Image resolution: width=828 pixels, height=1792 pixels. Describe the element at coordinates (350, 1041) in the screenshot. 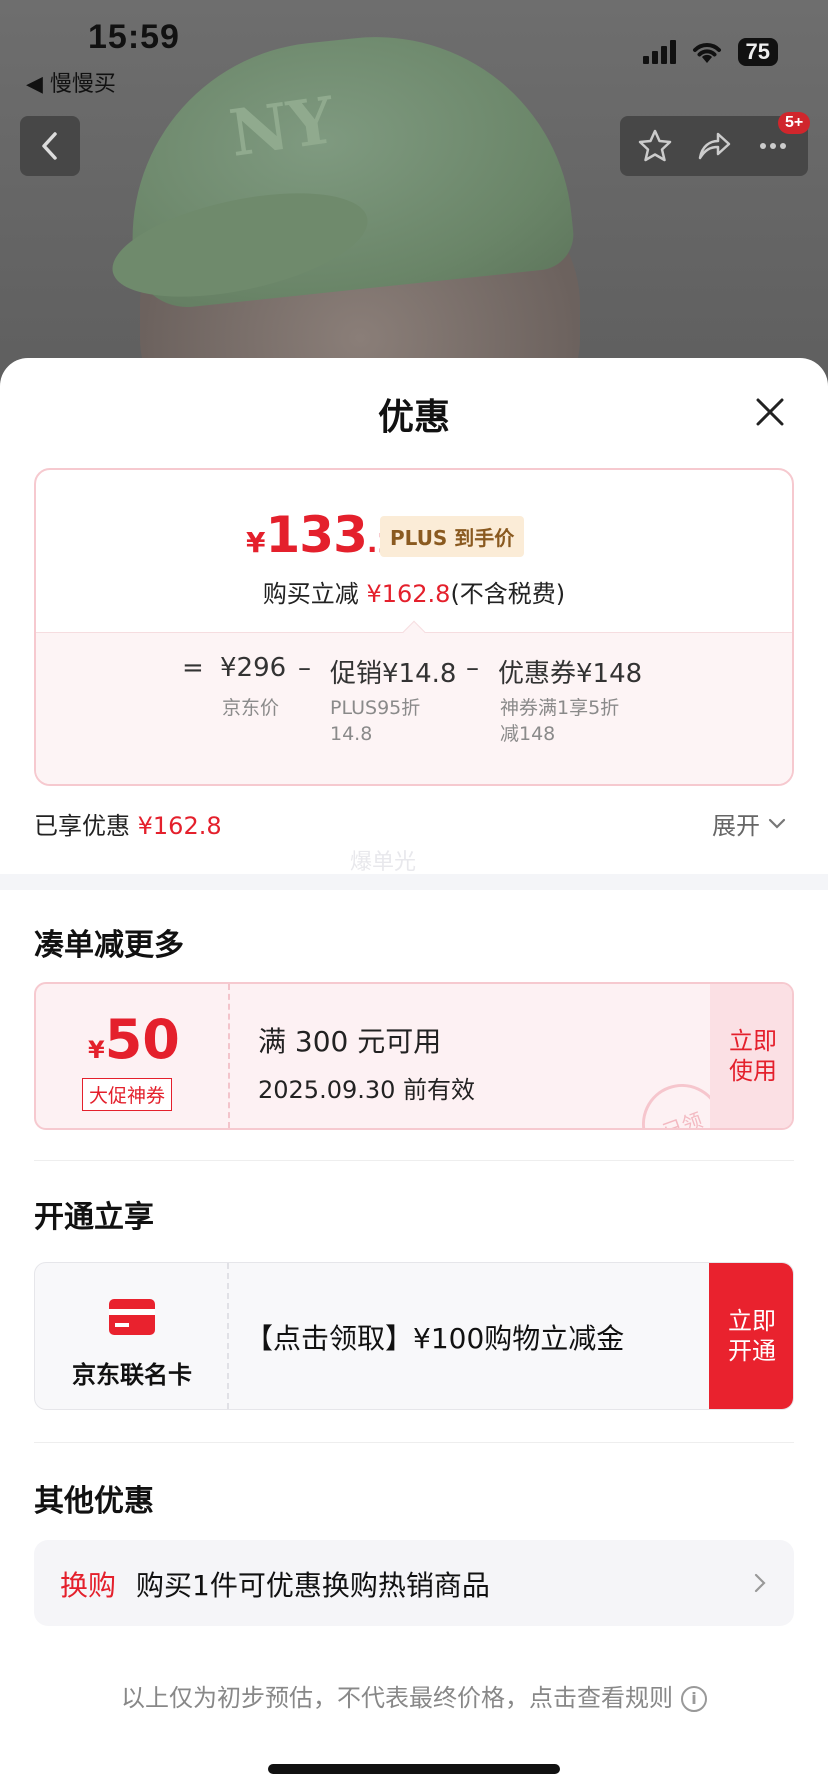

I see `coupon-condition: 满 300 元可用` at that location.